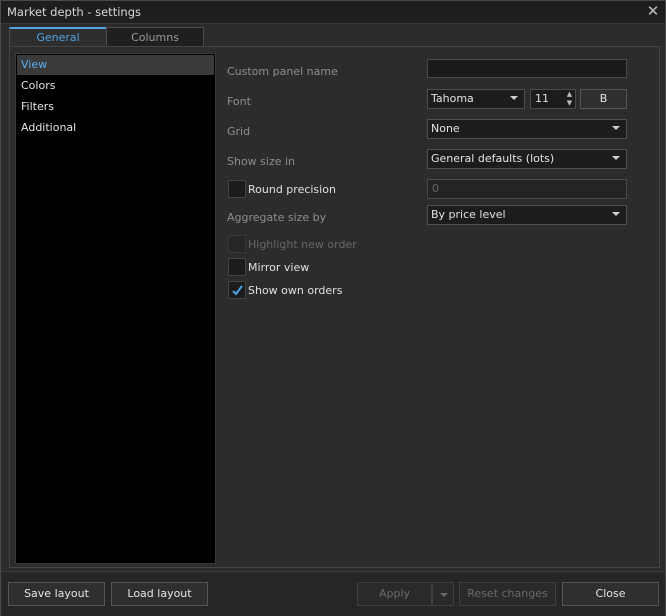  What do you see at coordinates (569, 103) in the screenshot?
I see `stepper-down-icon: ▼` at bounding box center [569, 103].